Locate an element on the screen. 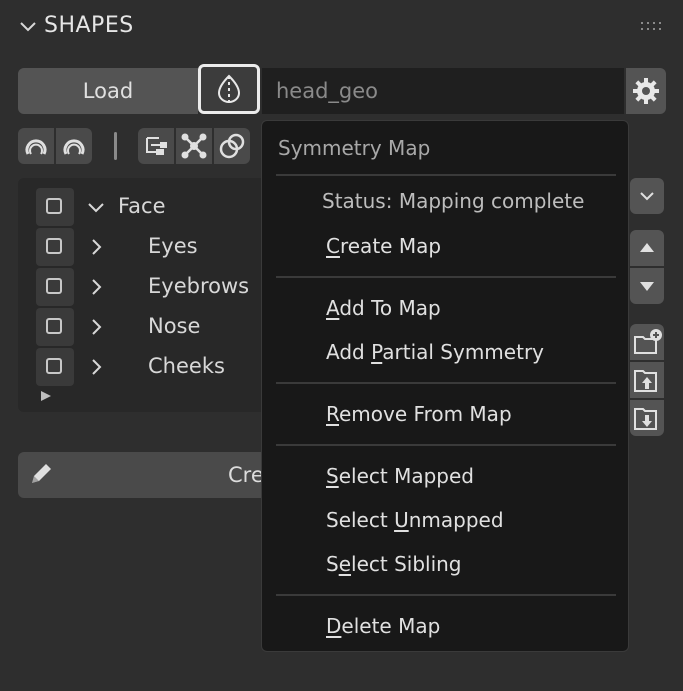 The image size is (683, 691). list-item: Face is located at coordinates (151, 208).